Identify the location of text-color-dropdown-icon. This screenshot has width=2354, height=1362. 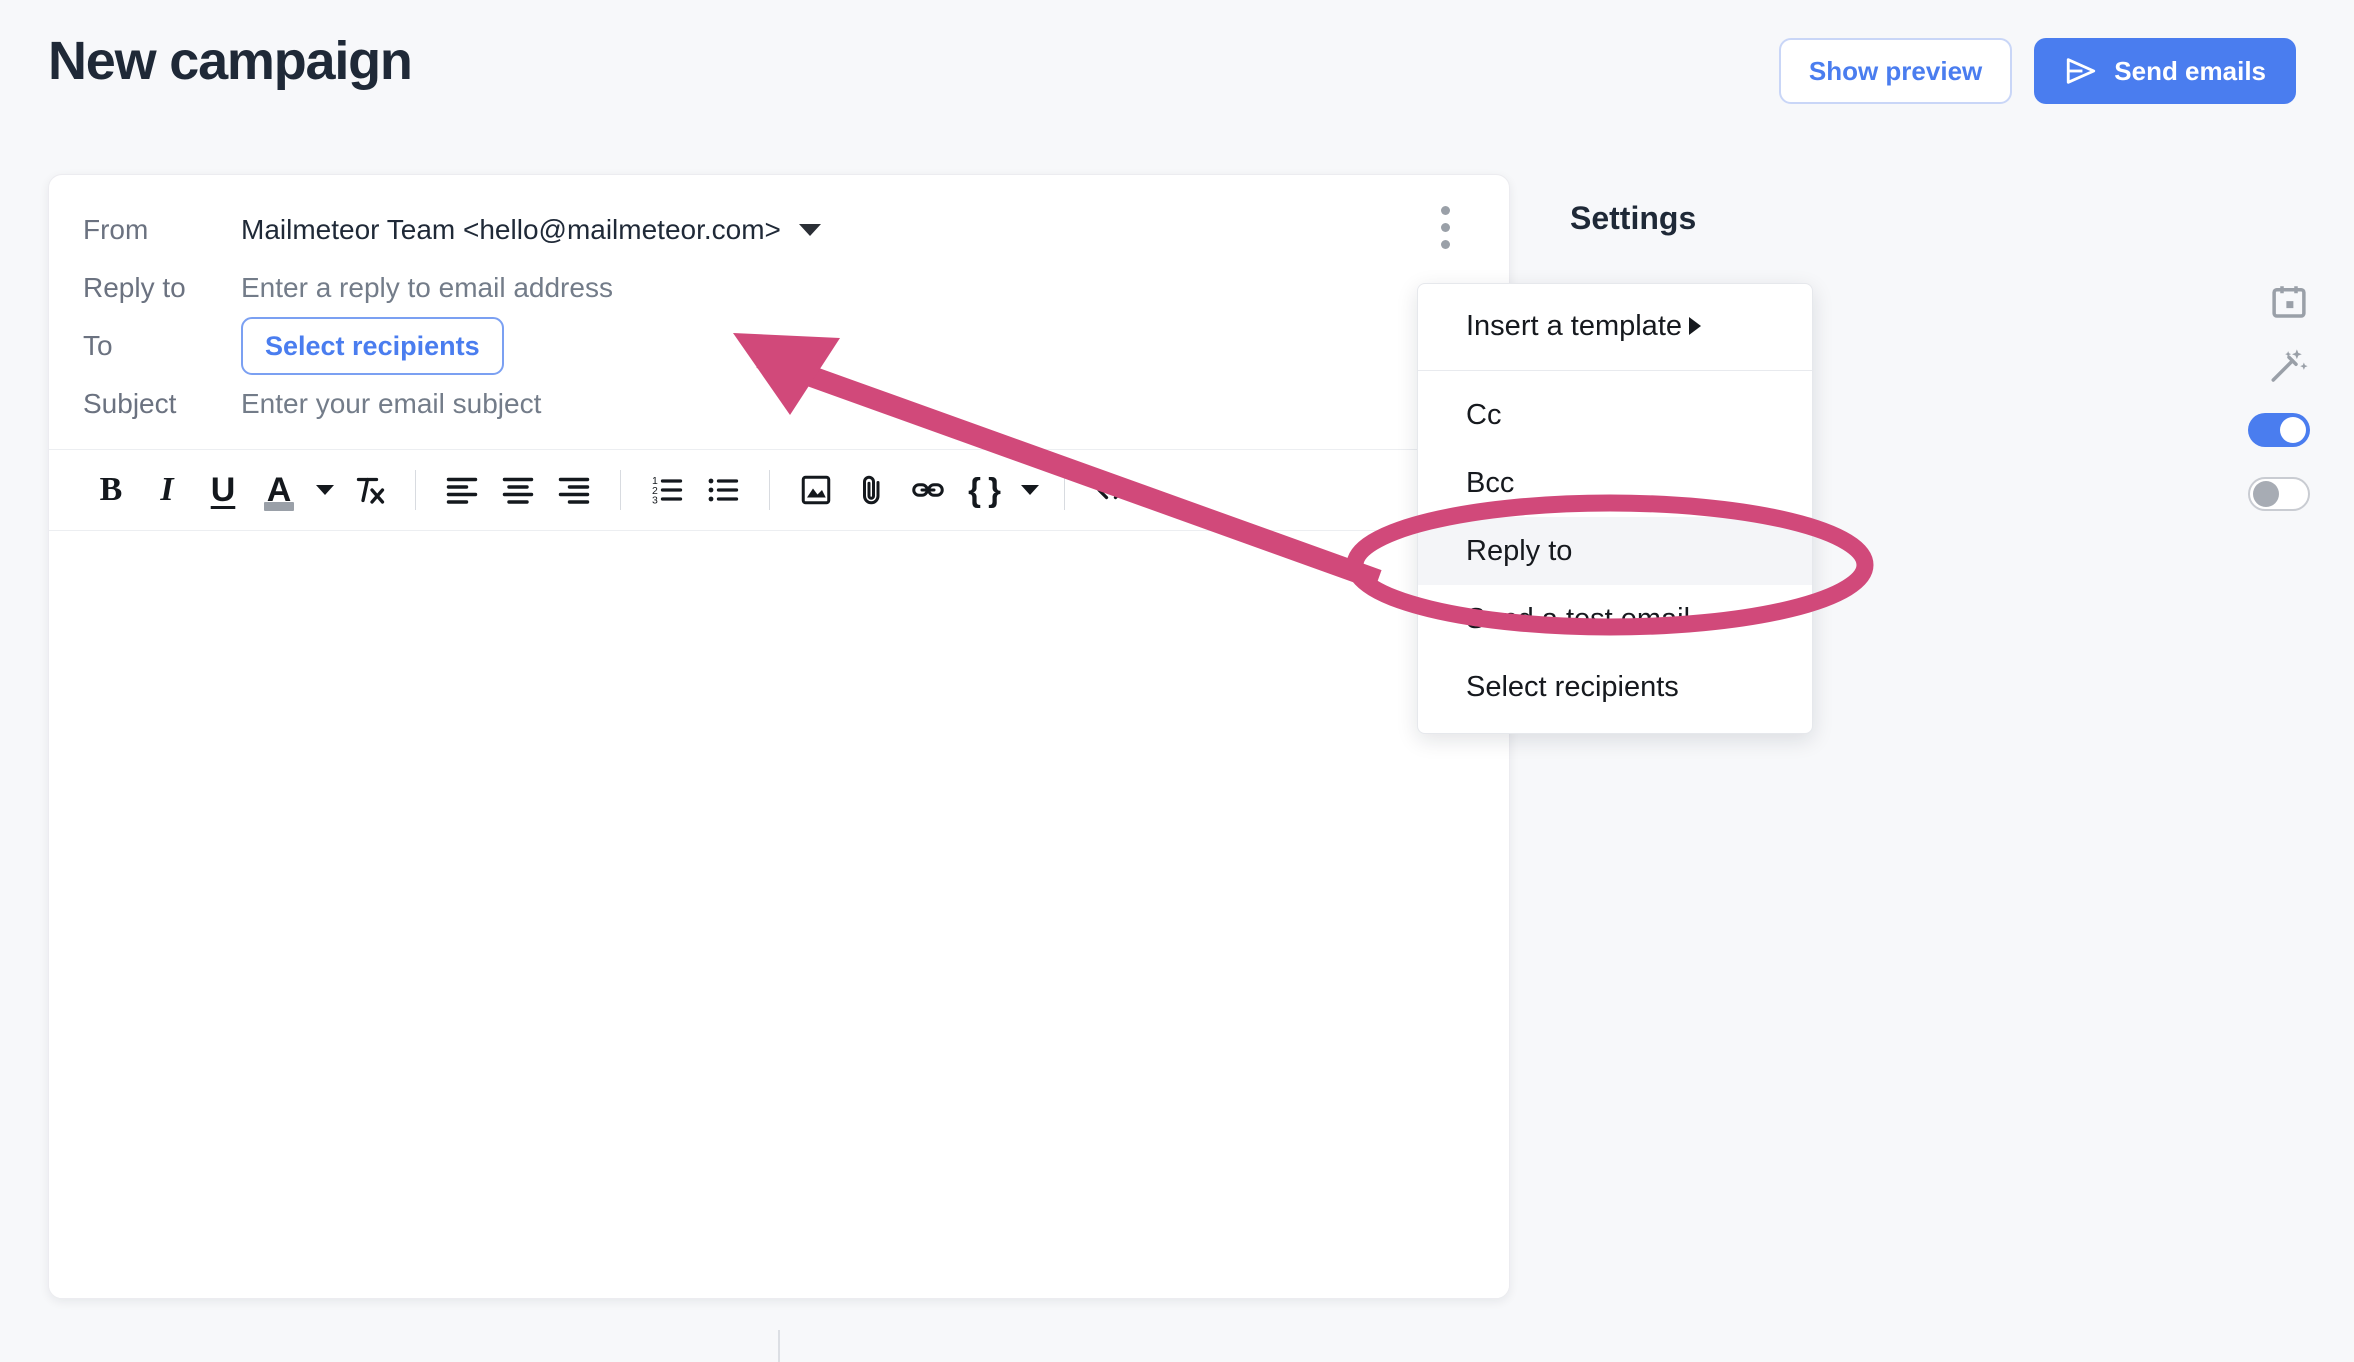
(324, 490).